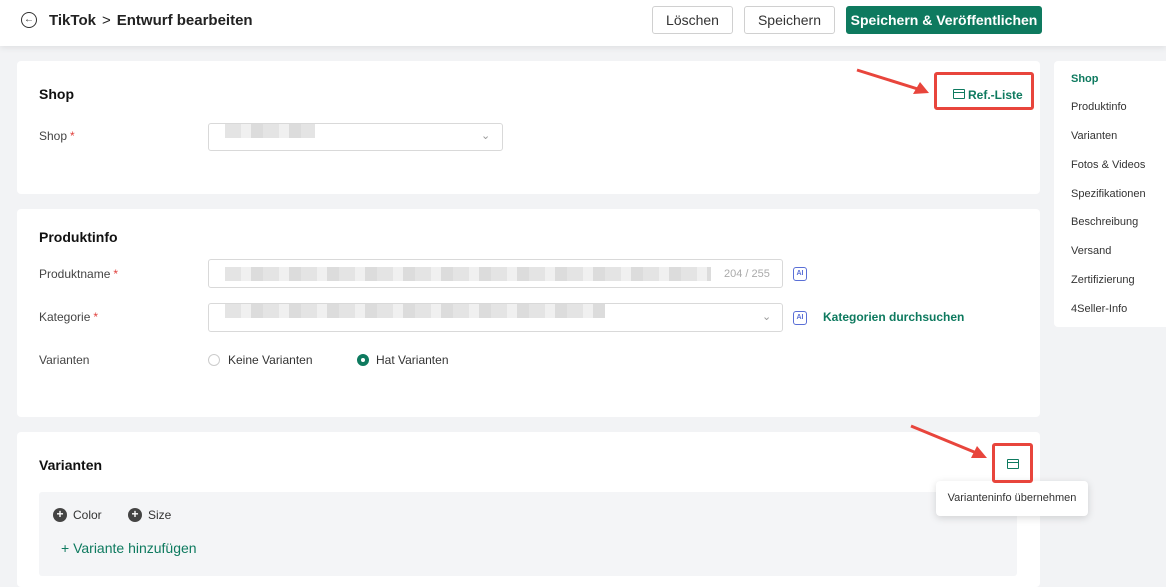  What do you see at coordinates (87, 515) in the screenshot?
I see `attr-color-label: Color` at bounding box center [87, 515].